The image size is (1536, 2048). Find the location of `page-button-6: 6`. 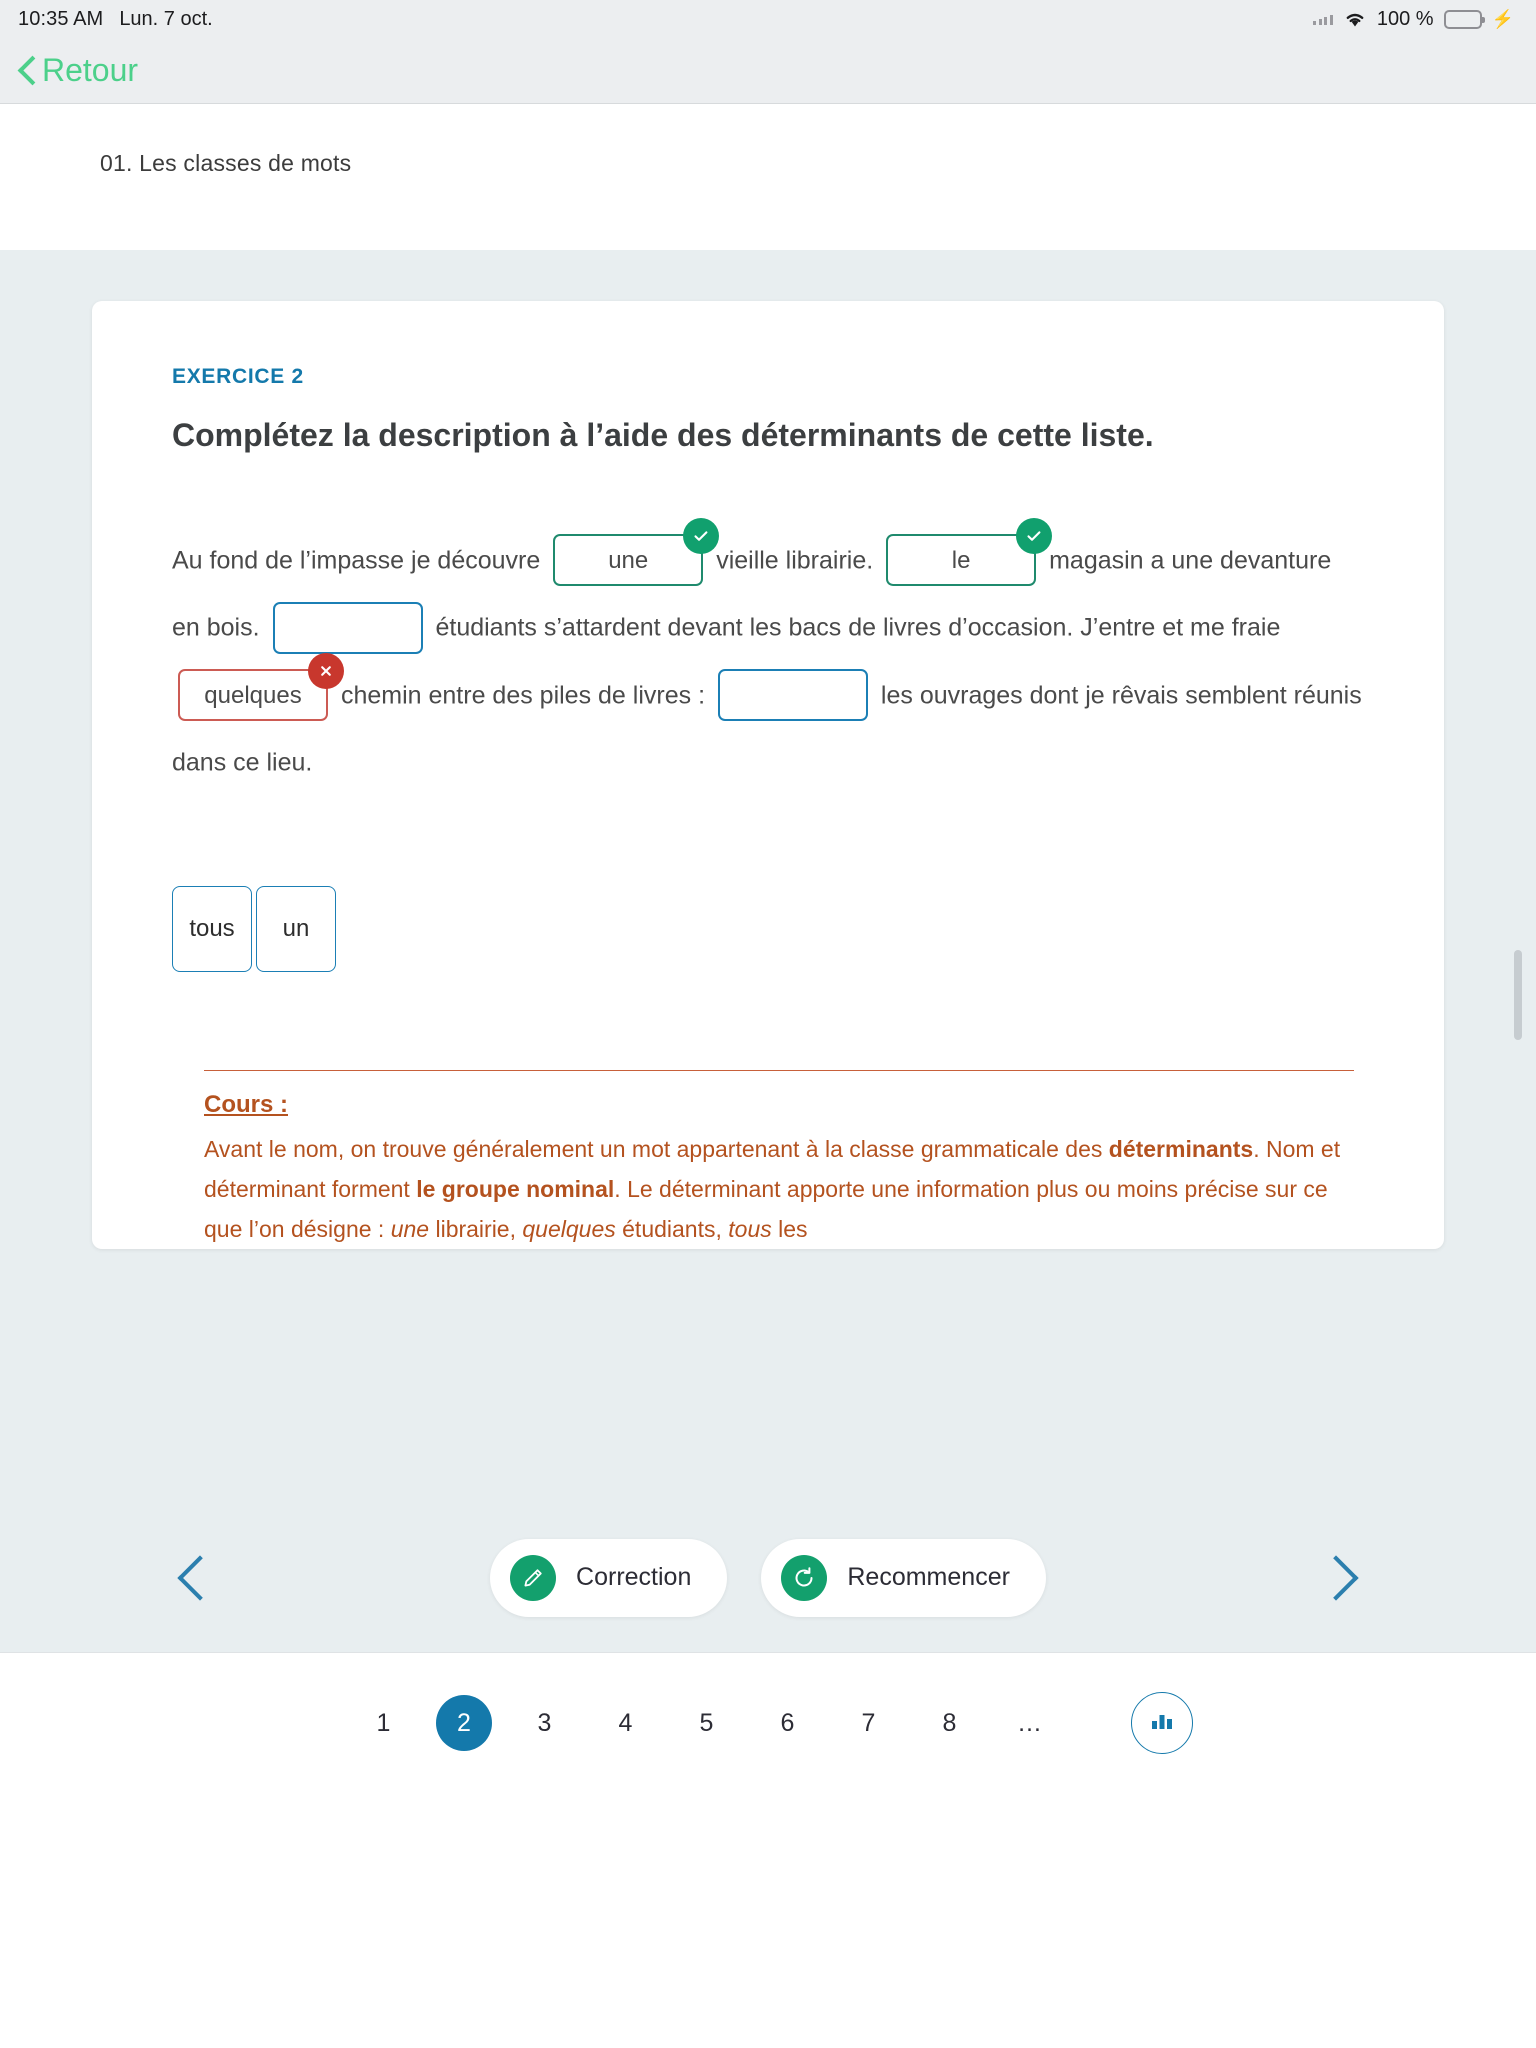

page-button-6: 6 is located at coordinates (787, 1723).